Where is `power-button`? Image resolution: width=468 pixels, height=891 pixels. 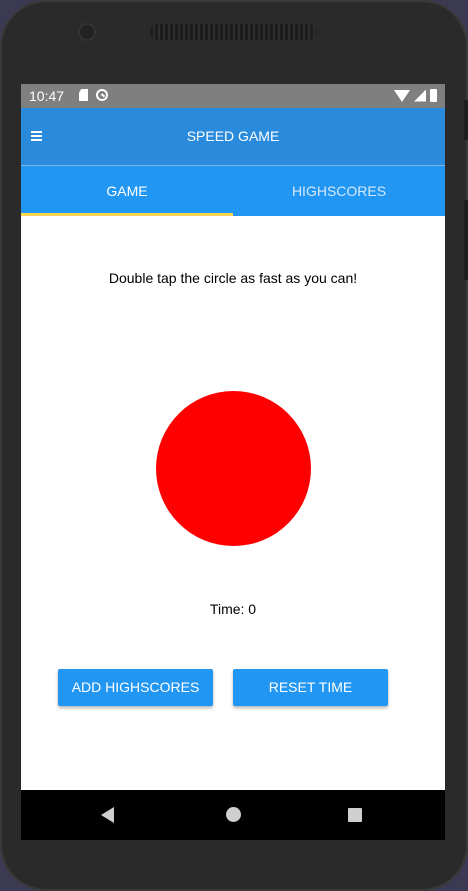
power-button is located at coordinates (466, 120).